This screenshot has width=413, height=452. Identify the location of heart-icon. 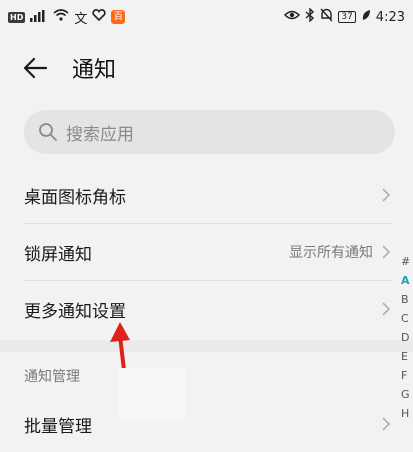
(99, 17).